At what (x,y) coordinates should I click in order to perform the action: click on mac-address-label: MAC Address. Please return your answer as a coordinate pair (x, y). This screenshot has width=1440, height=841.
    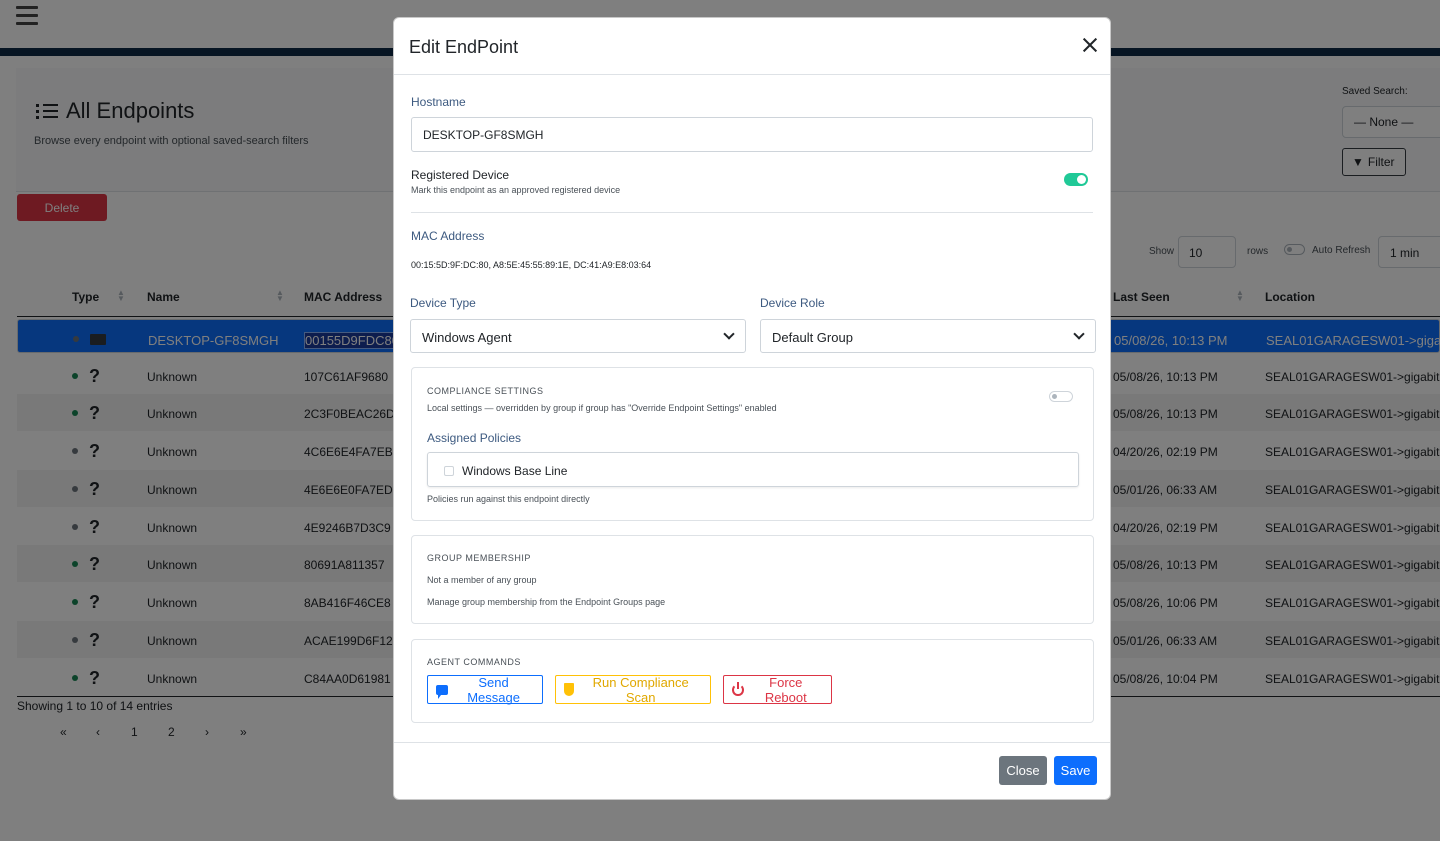
    Looking at the image, I should click on (448, 236).